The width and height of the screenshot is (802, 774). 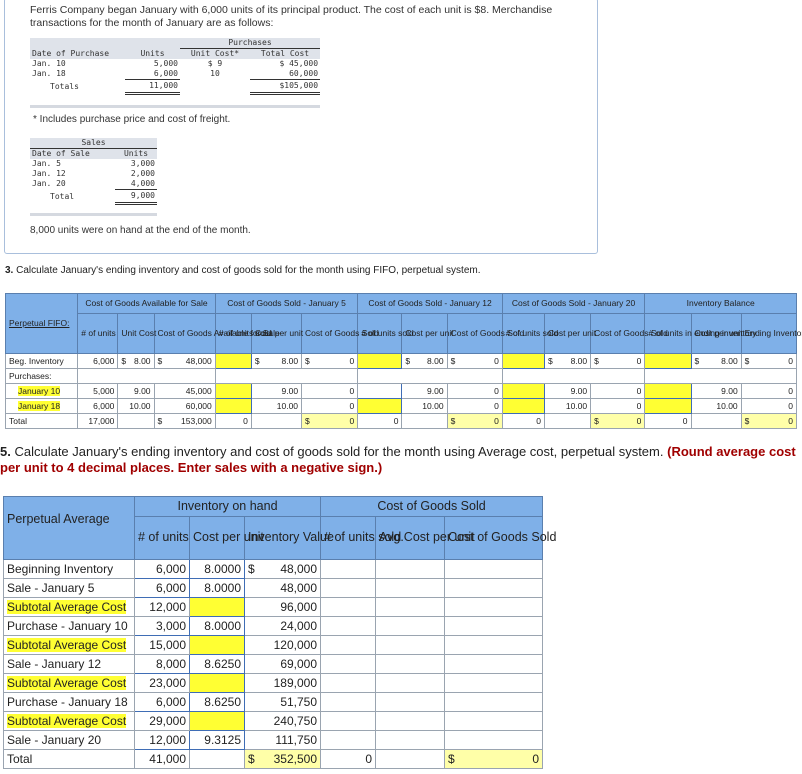 I want to click on jan20-units-sold-jan18-input, so click(x=523, y=406).